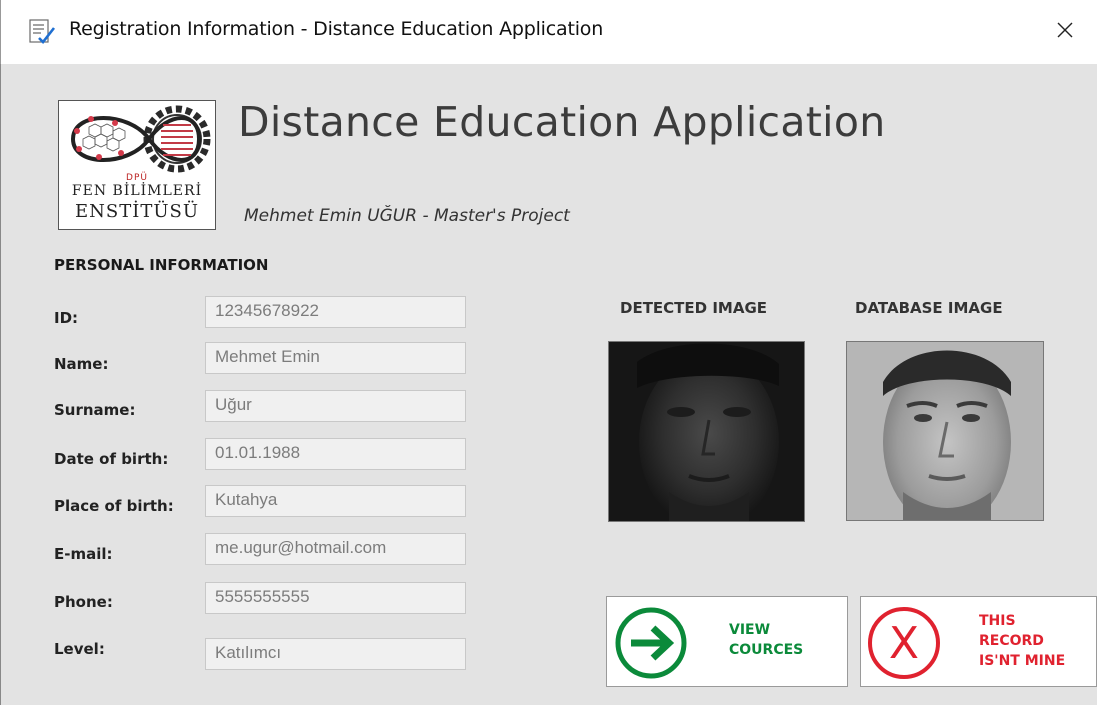 This screenshot has width=1097, height=705. Describe the element at coordinates (750, 630) in the screenshot. I see `view-label-line-1: VIEW` at that location.